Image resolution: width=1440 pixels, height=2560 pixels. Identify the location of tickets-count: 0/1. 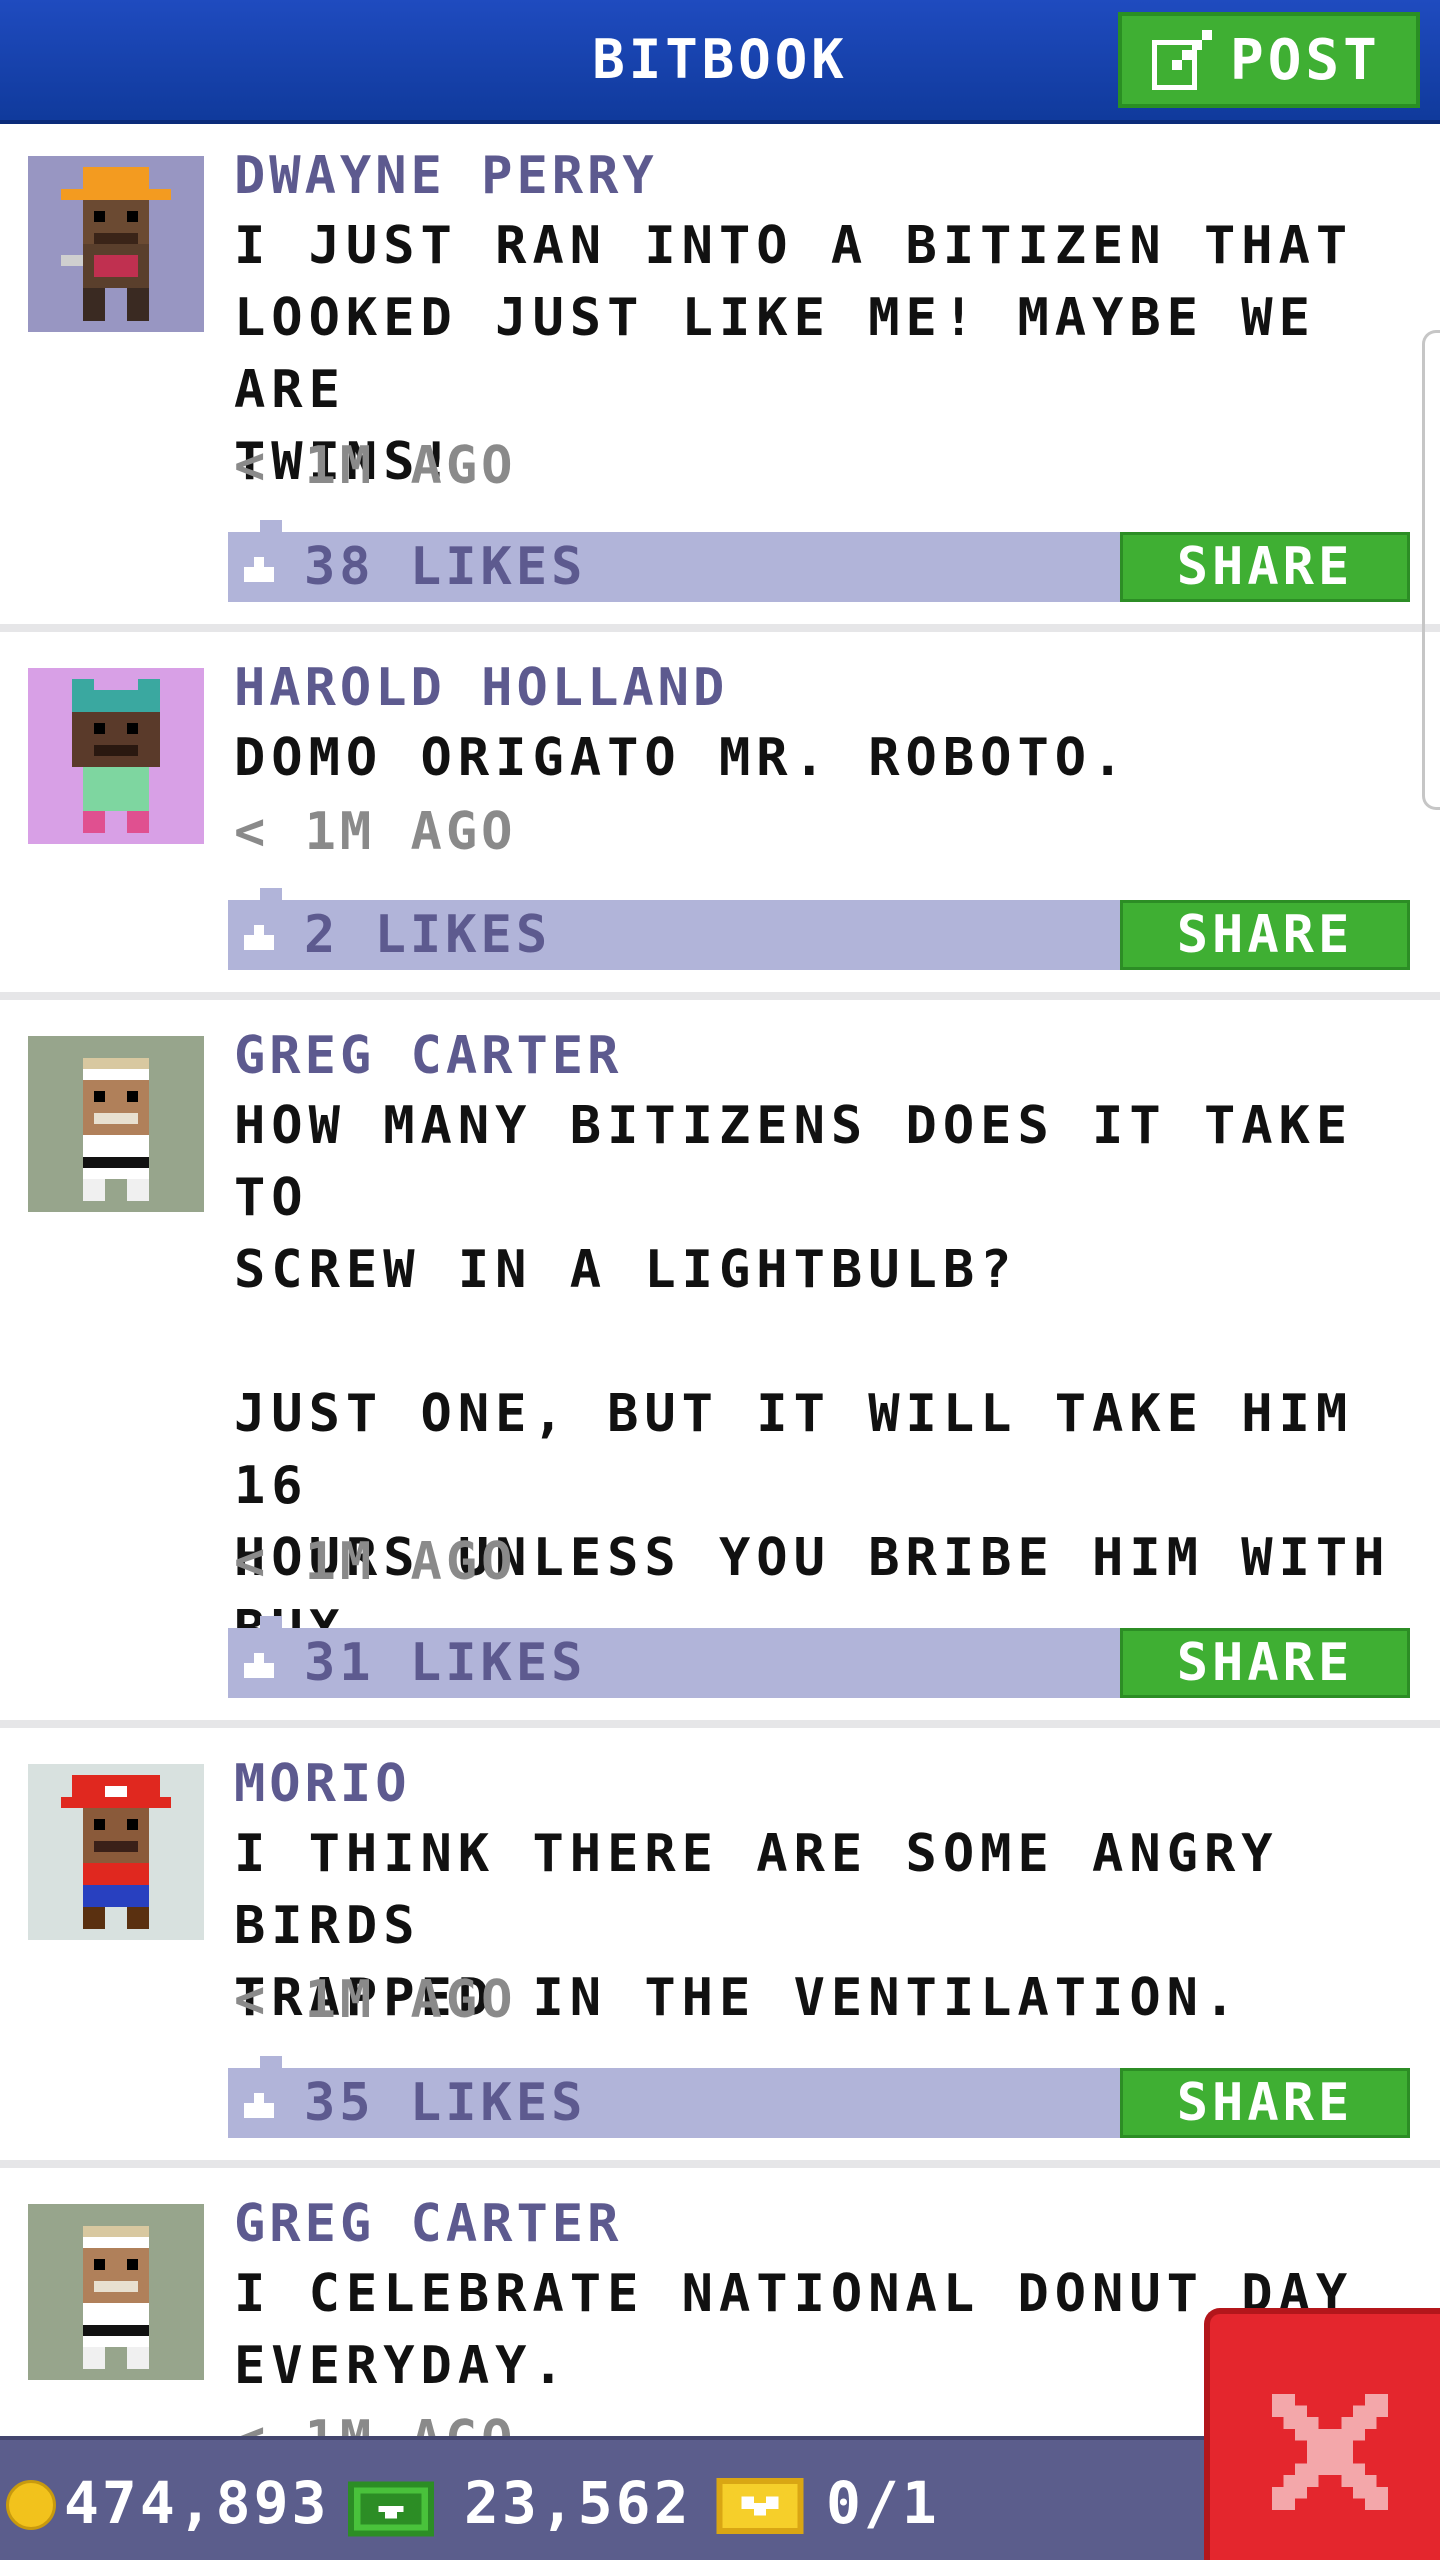
(883, 2503).